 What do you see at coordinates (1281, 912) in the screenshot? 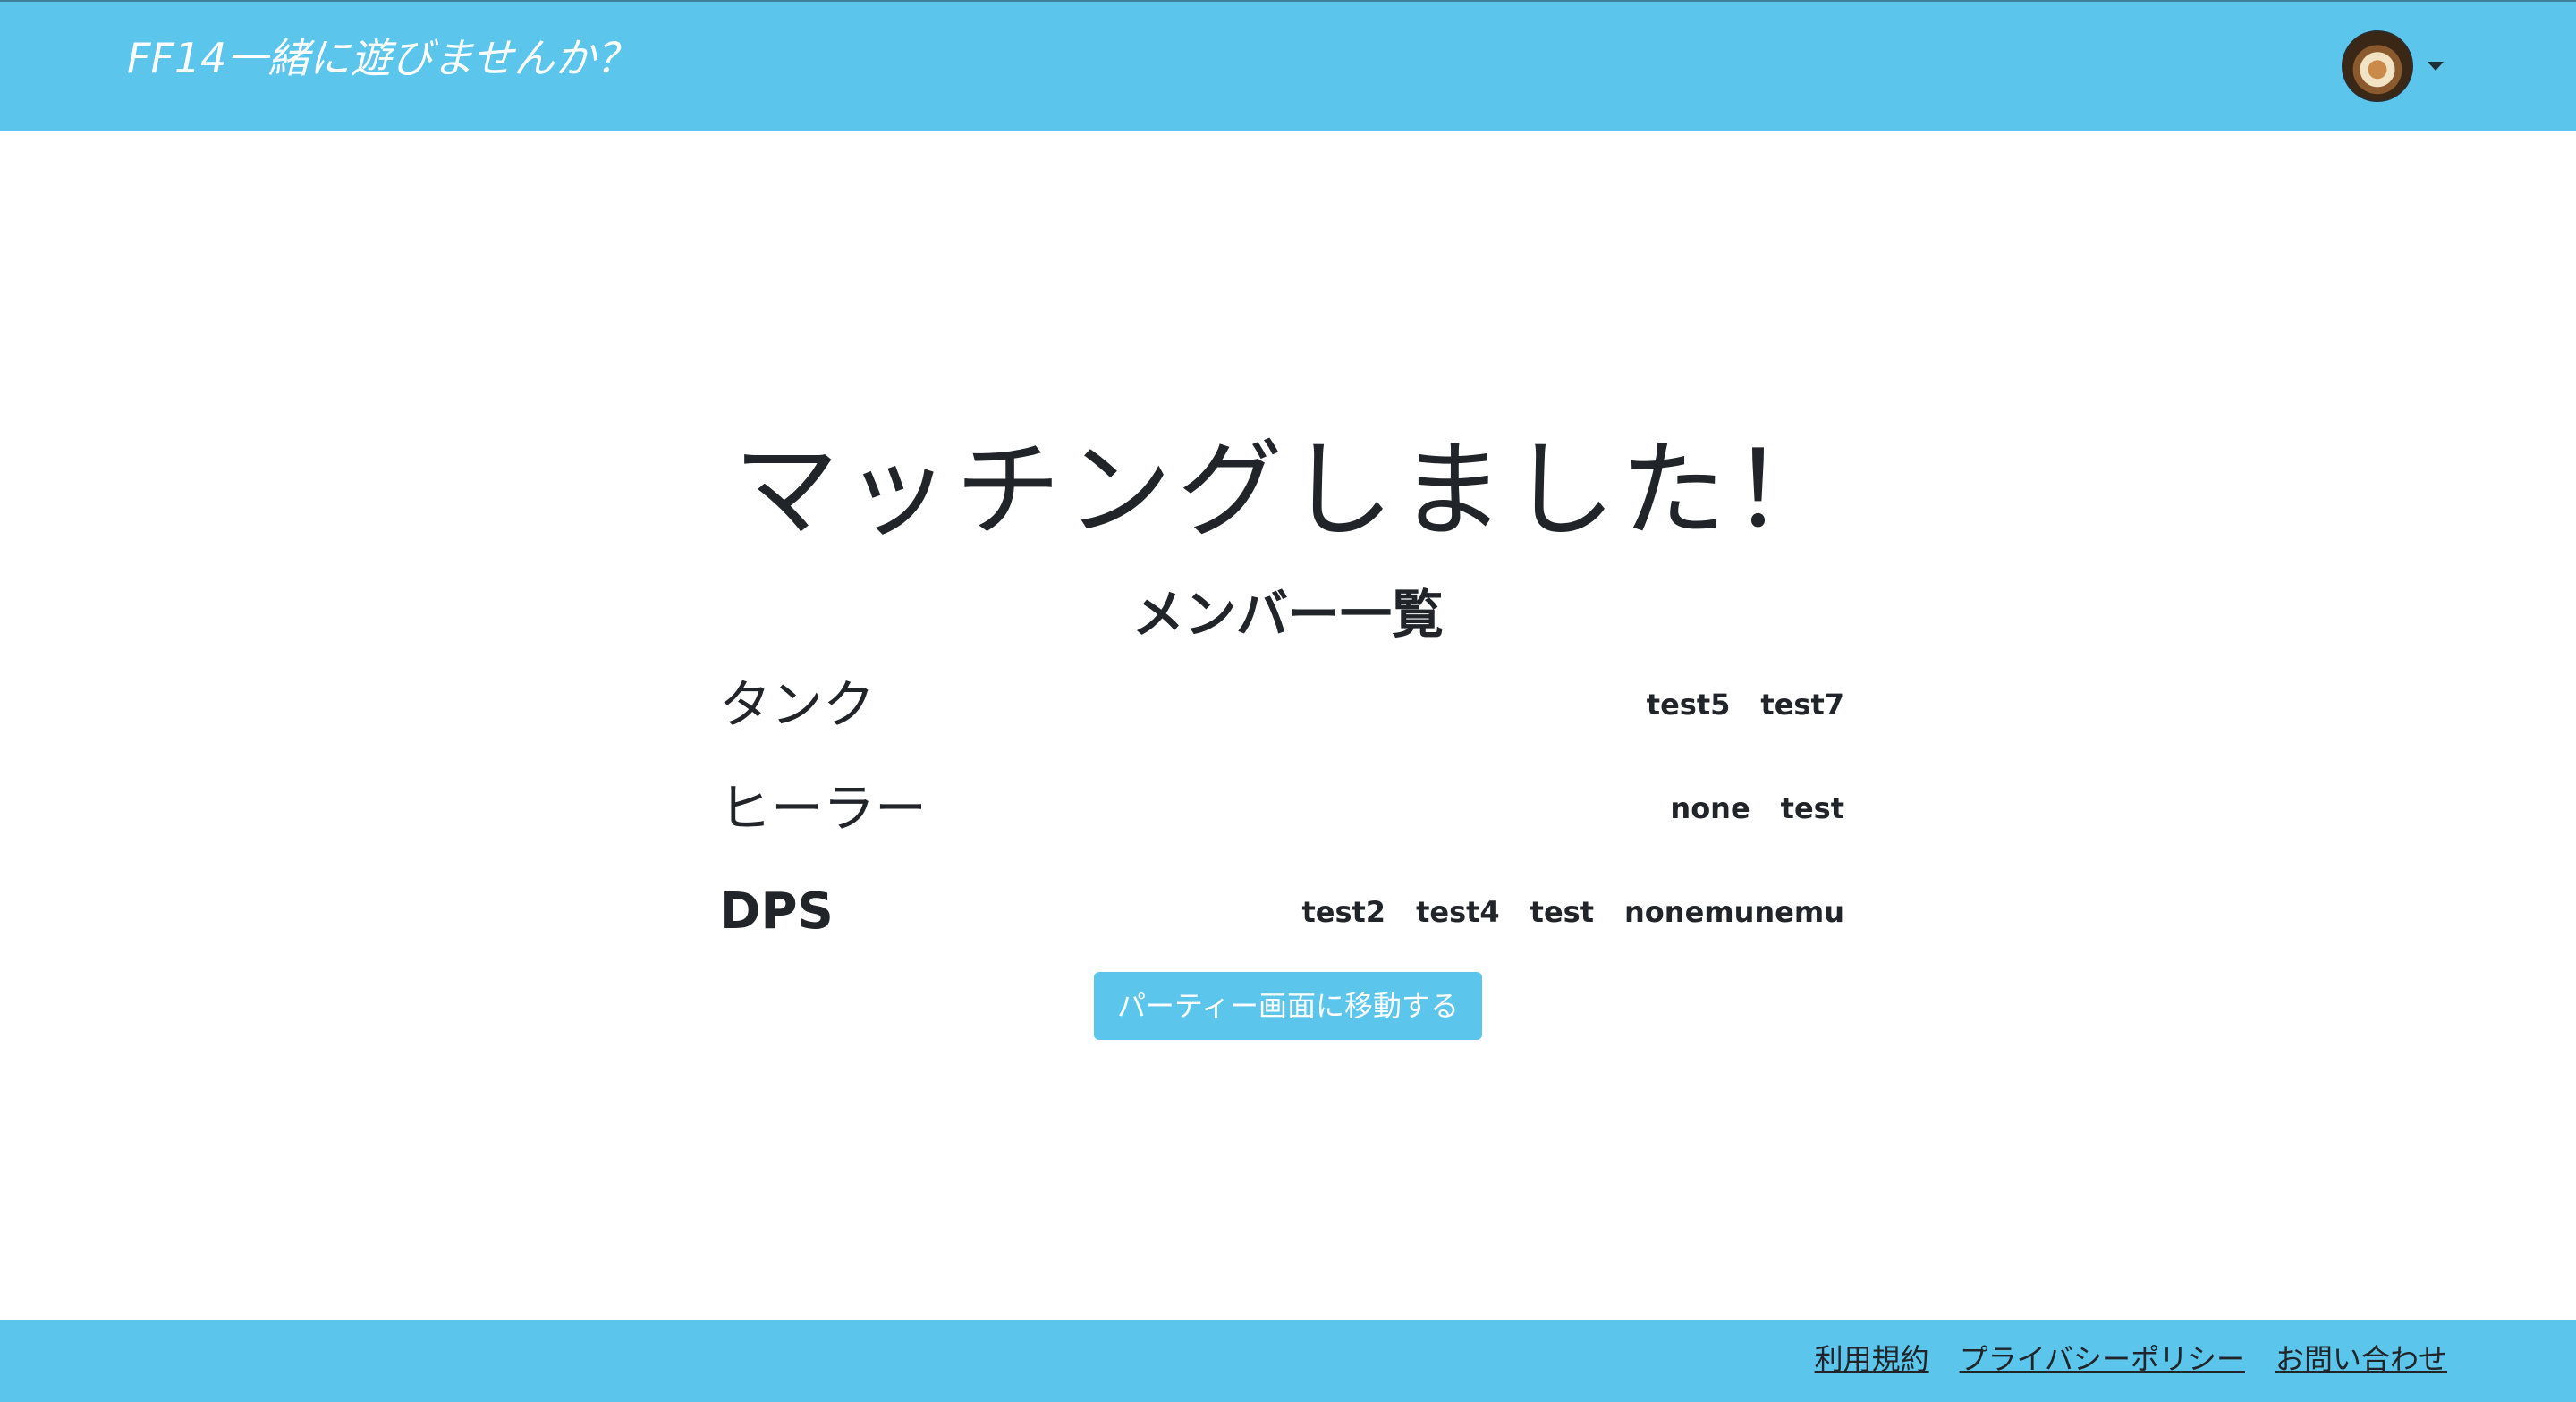
I see `role-row-dps: DPS test2 test4 test nonemunemu` at bounding box center [1281, 912].